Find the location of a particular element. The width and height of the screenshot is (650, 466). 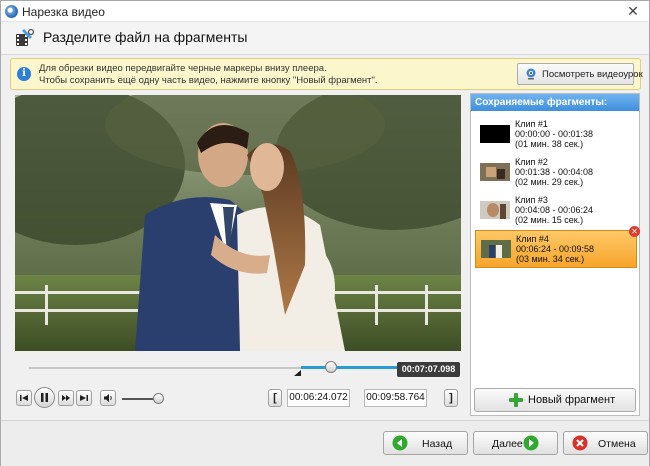

app-icon is located at coordinates (11, 11).